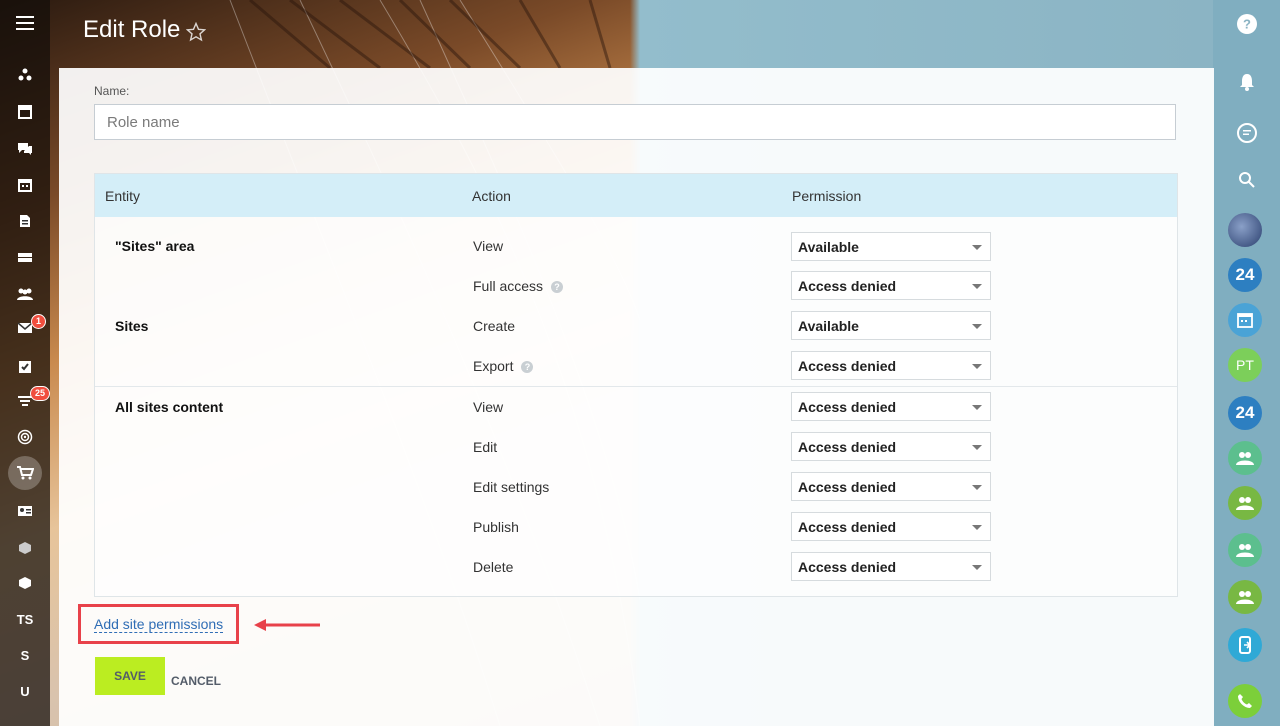 The width and height of the screenshot is (1280, 726). Describe the element at coordinates (636, 195) in the screenshot. I see `table-header: Entity Action Permission` at that location.